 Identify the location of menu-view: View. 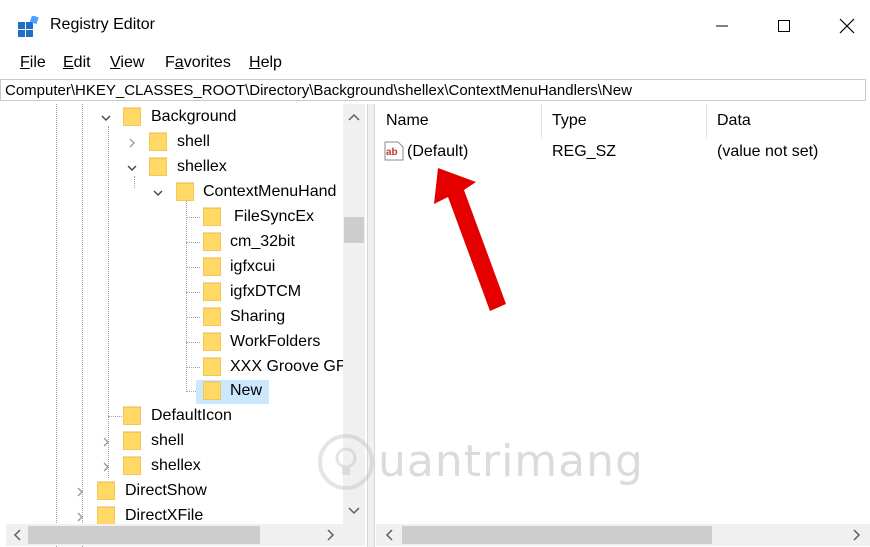
(127, 65).